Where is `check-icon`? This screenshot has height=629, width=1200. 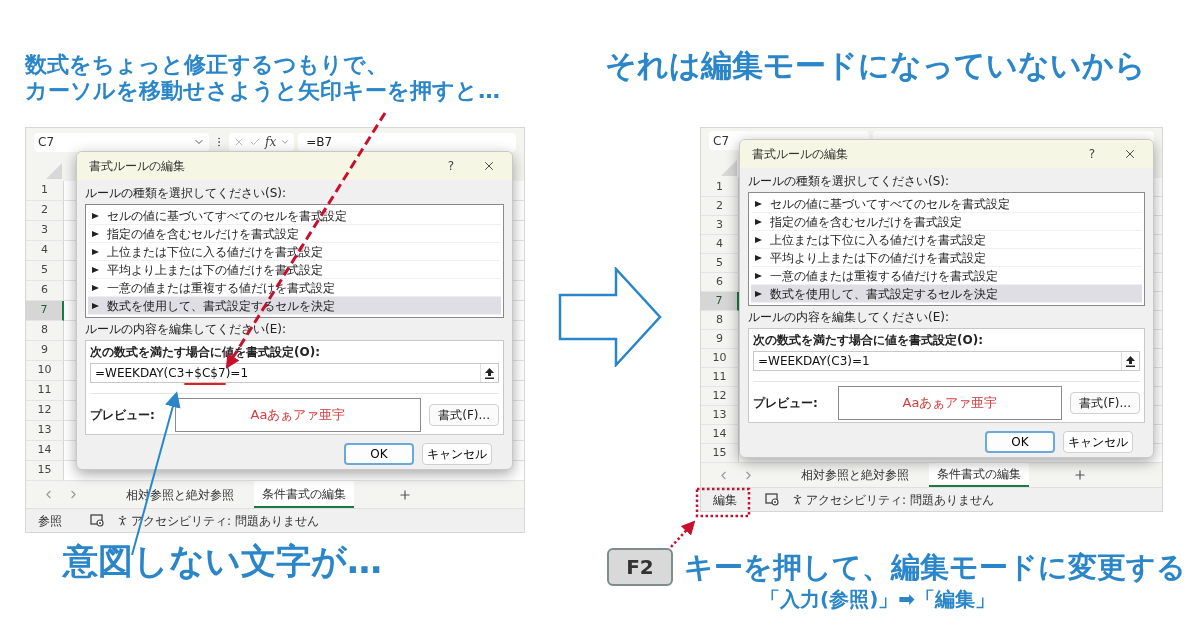
check-icon is located at coordinates (255, 142).